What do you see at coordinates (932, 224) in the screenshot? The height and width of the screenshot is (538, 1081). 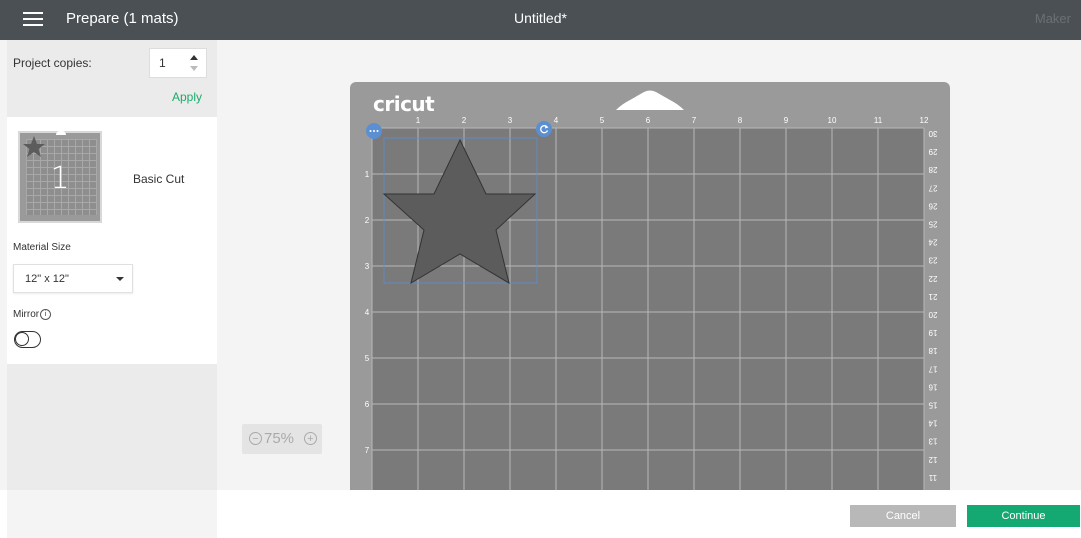 I see `right-ruler-label: 25` at bounding box center [932, 224].